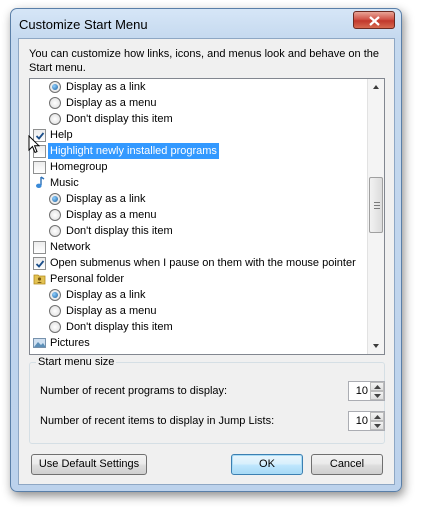 Image resolution: width=421 pixels, height=511 pixels. I want to click on list-item-label: Music, so click(64, 183).